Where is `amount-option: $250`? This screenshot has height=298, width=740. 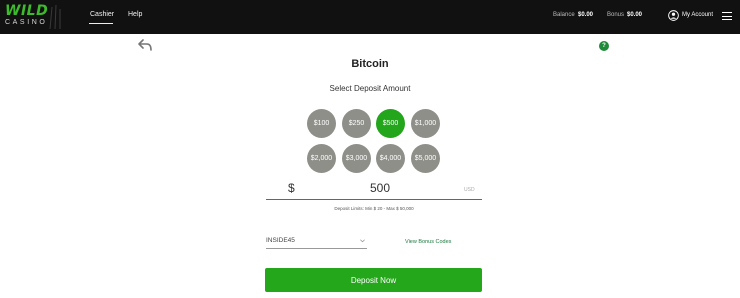
amount-option: $250 is located at coordinates (356, 123).